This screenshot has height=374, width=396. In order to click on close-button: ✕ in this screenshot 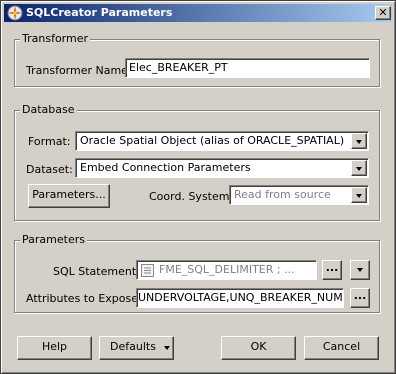, I will do `click(383, 13)`.